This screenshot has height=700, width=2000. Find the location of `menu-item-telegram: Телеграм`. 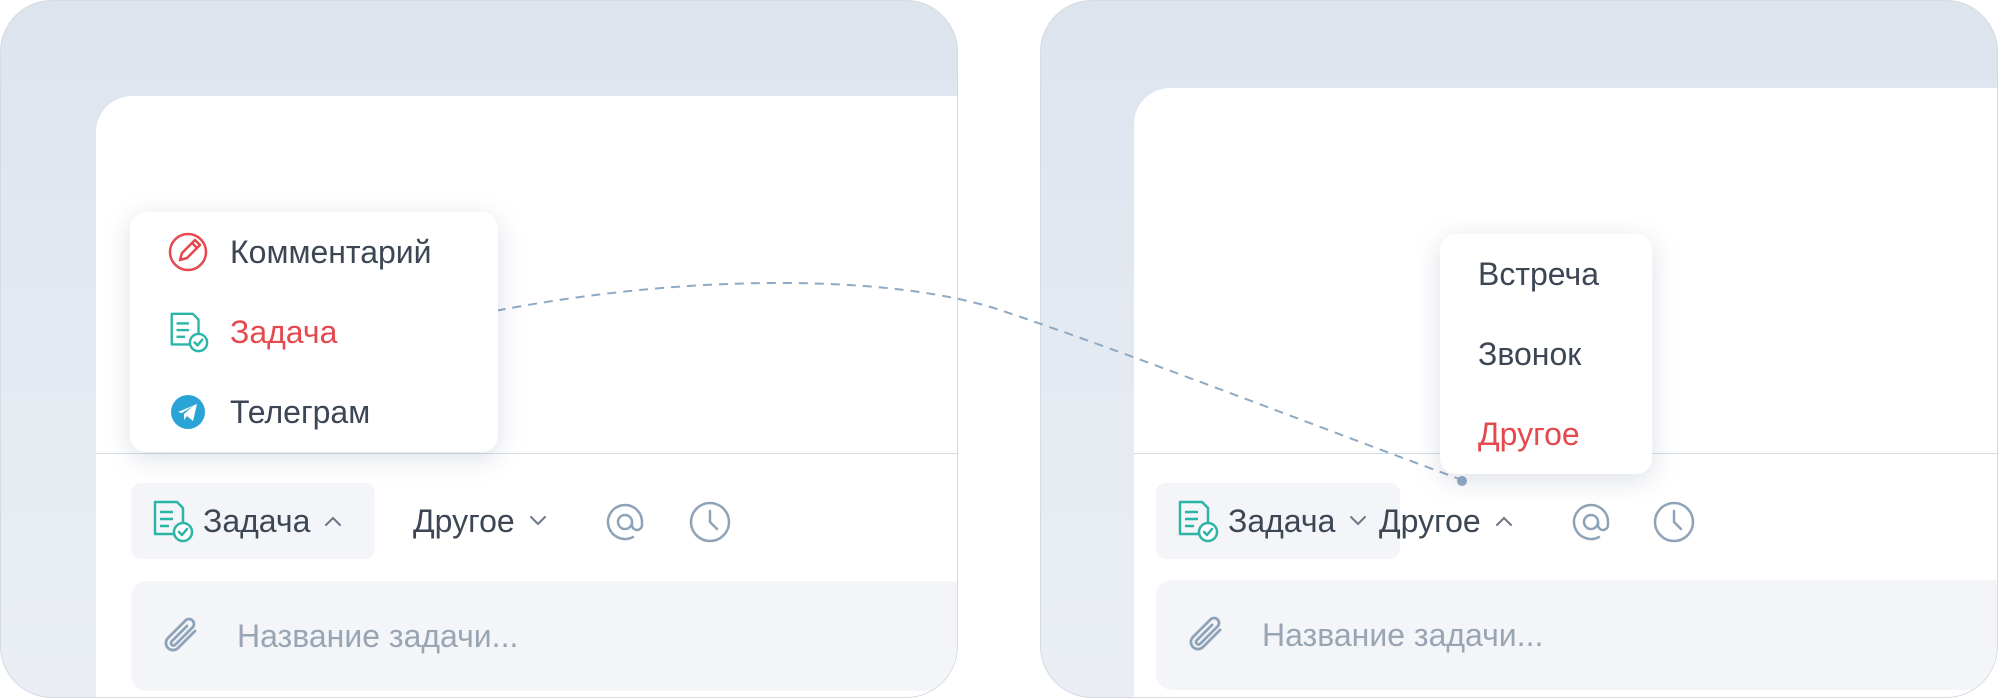

menu-item-telegram: Телеграм is located at coordinates (314, 412).